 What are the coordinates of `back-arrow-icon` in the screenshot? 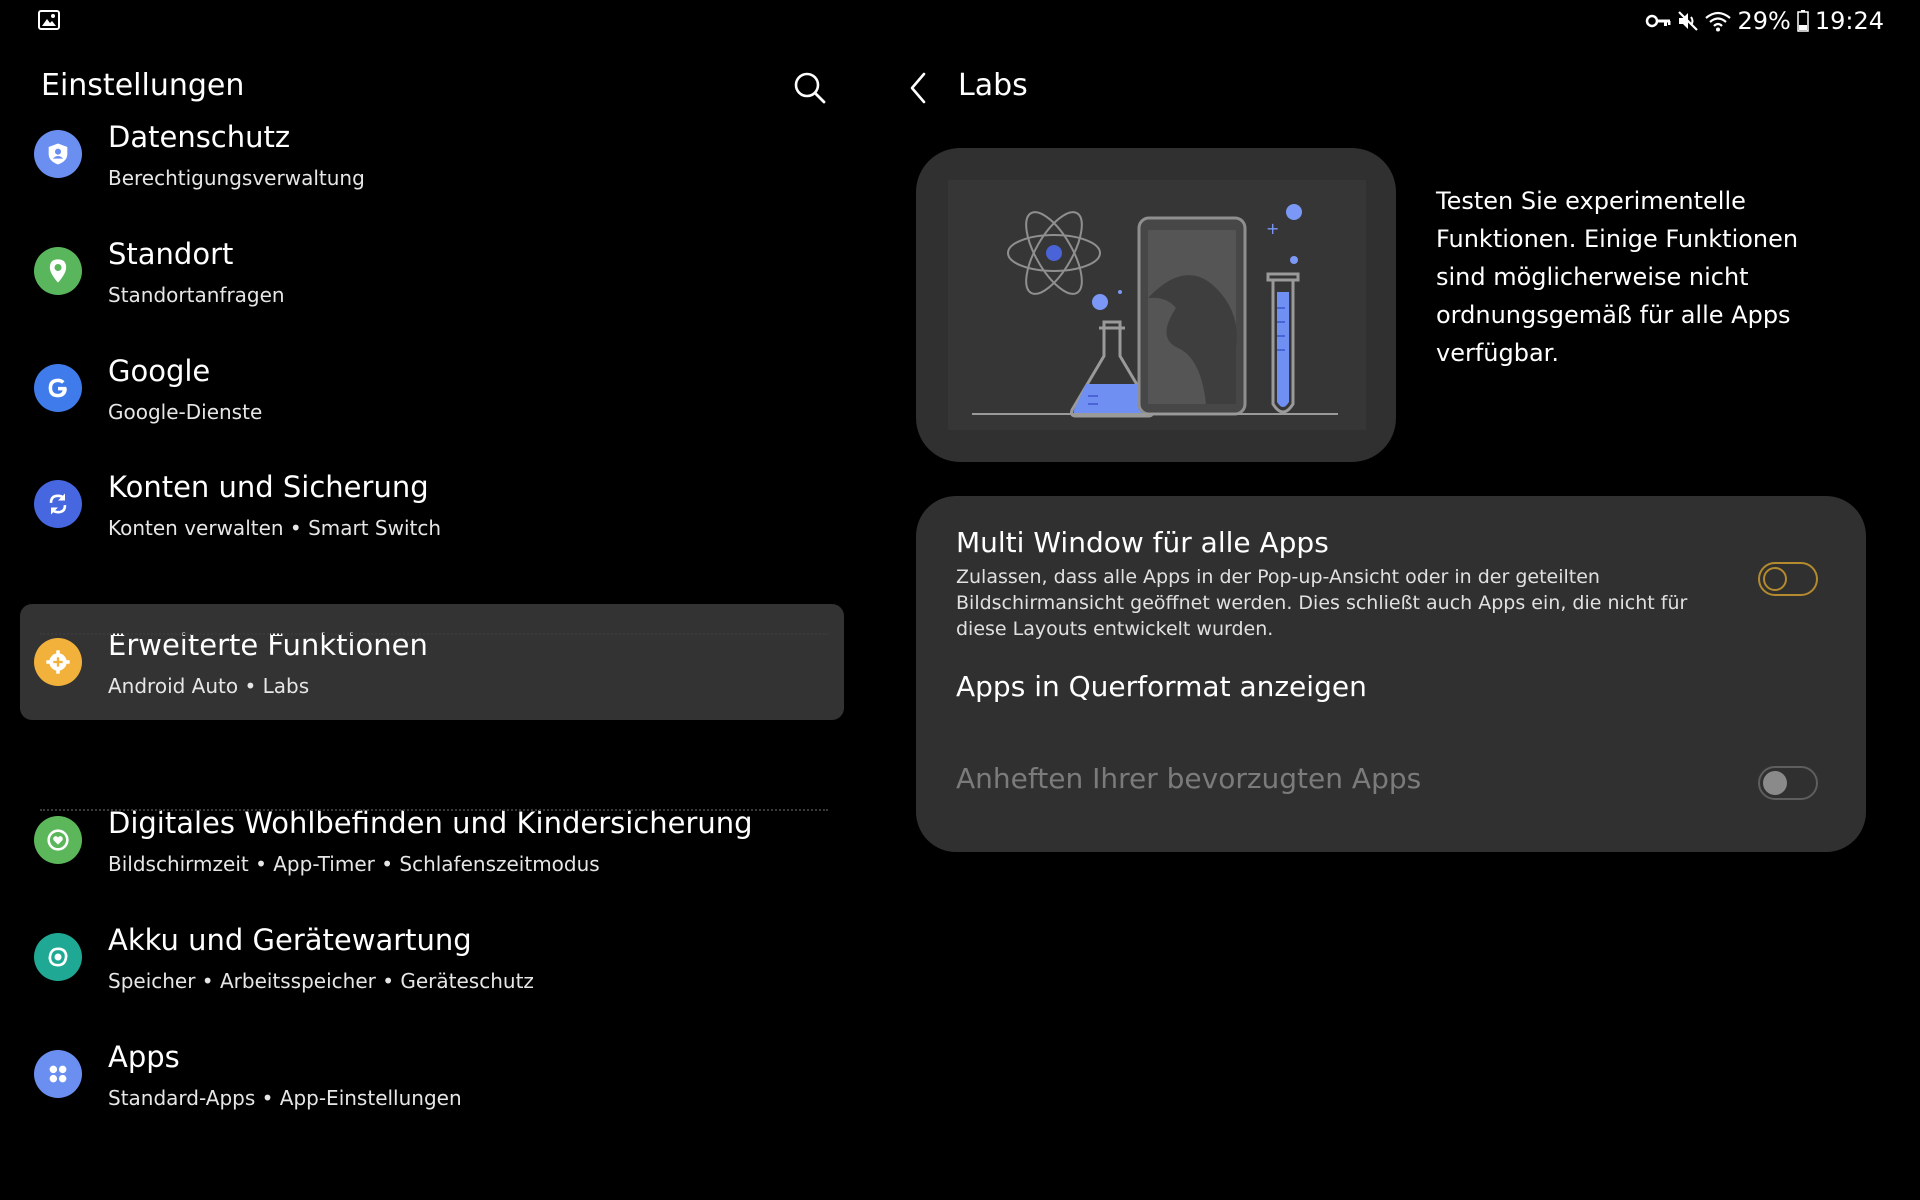 It's located at (918, 88).